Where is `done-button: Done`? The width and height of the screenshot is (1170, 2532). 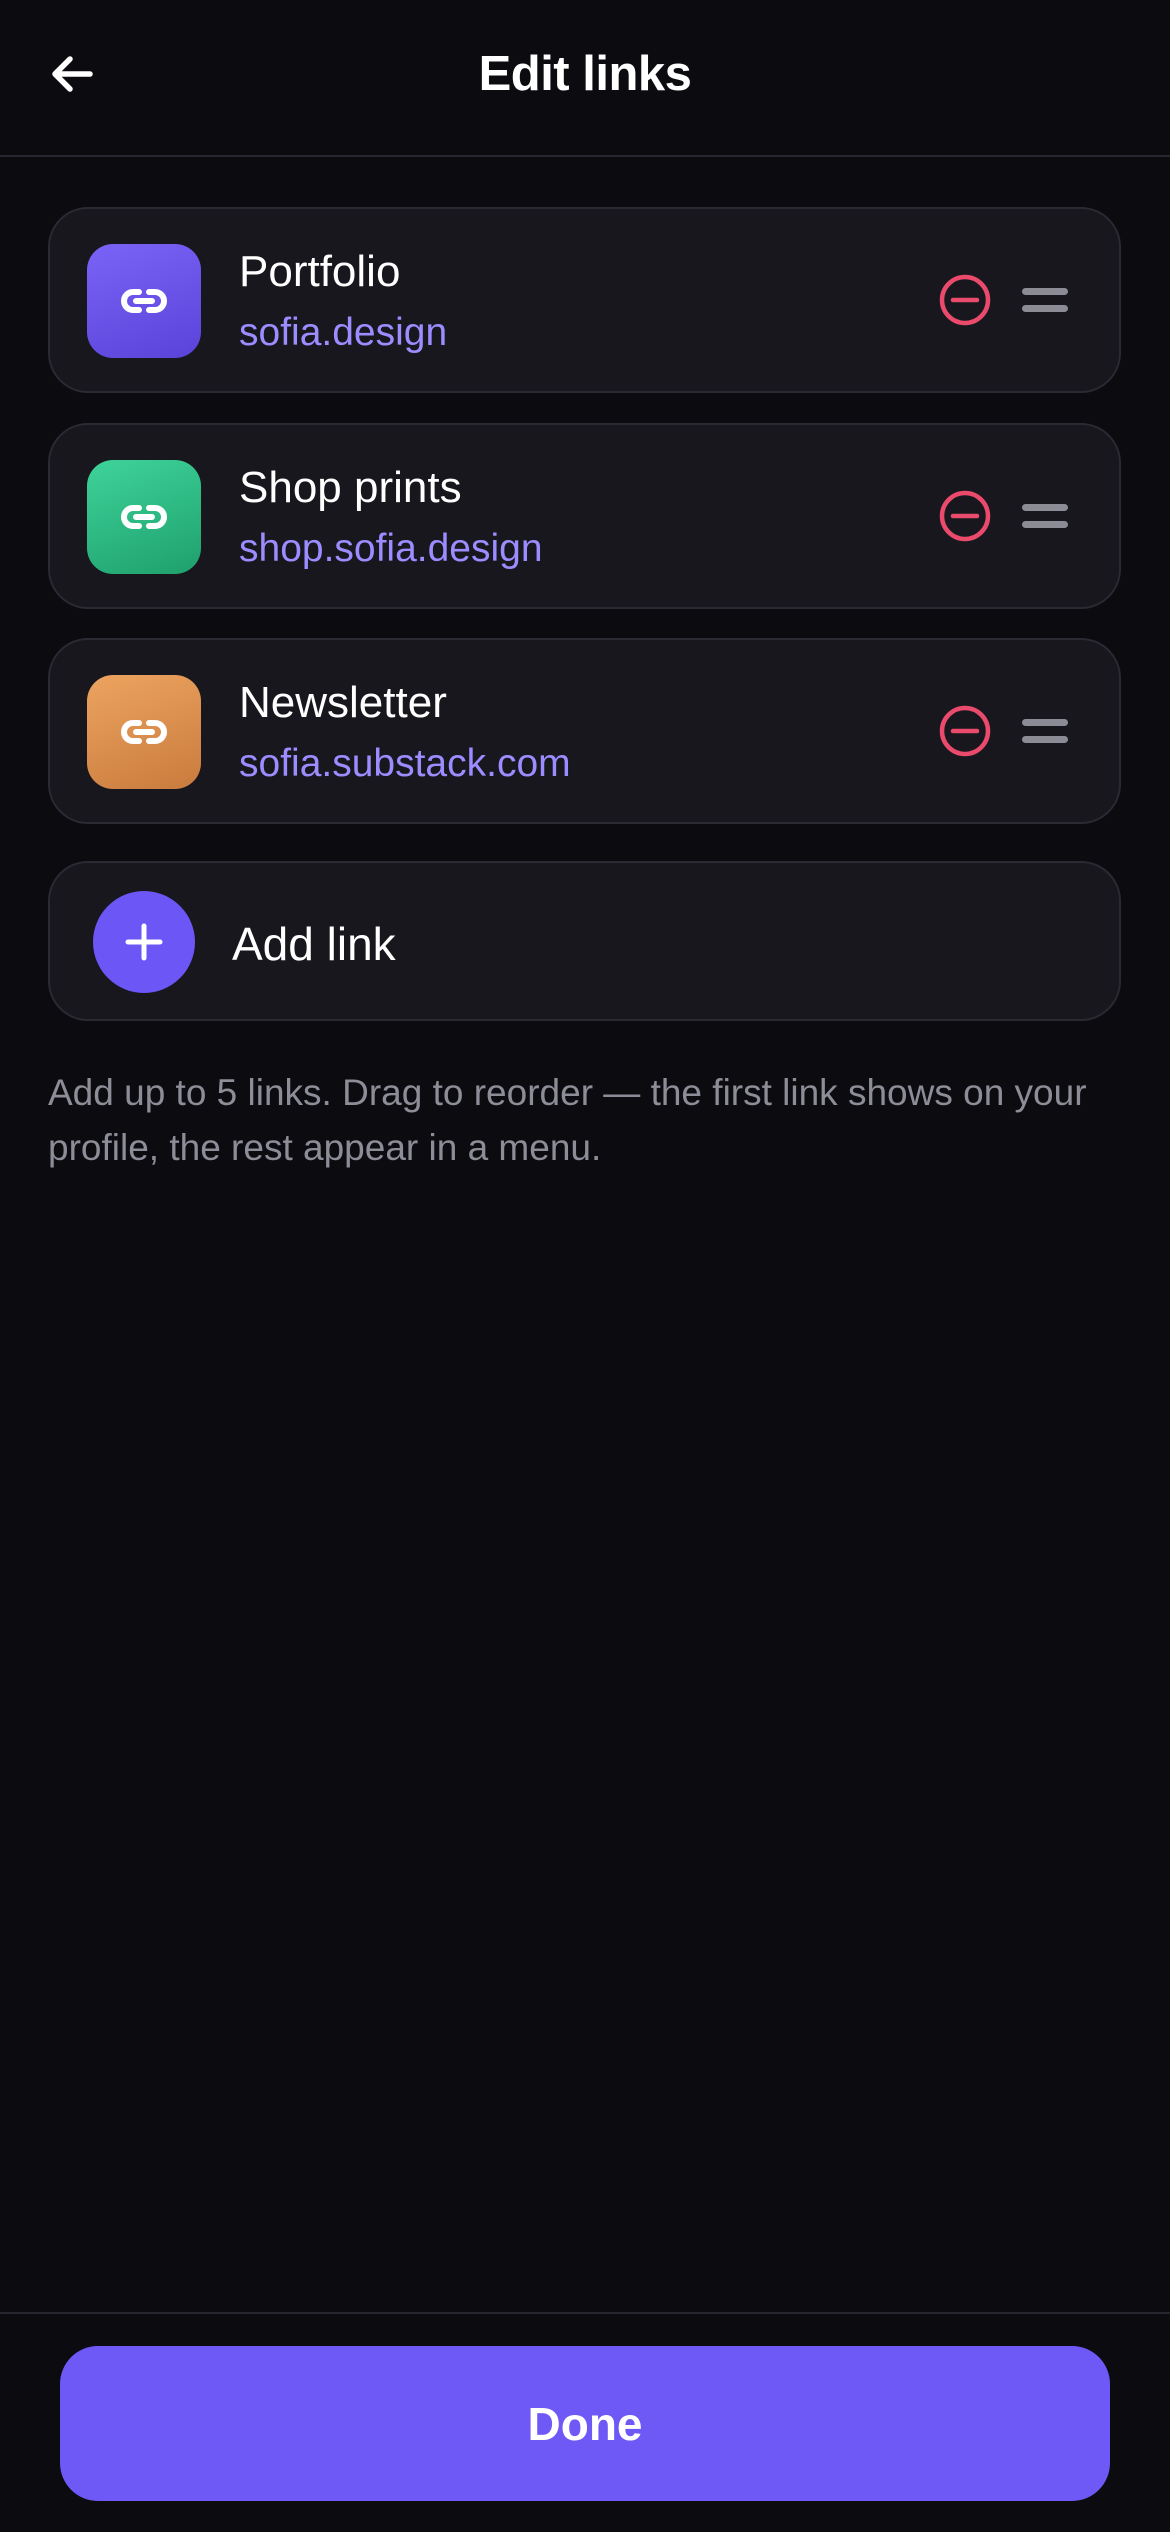 done-button: Done is located at coordinates (585, 2423).